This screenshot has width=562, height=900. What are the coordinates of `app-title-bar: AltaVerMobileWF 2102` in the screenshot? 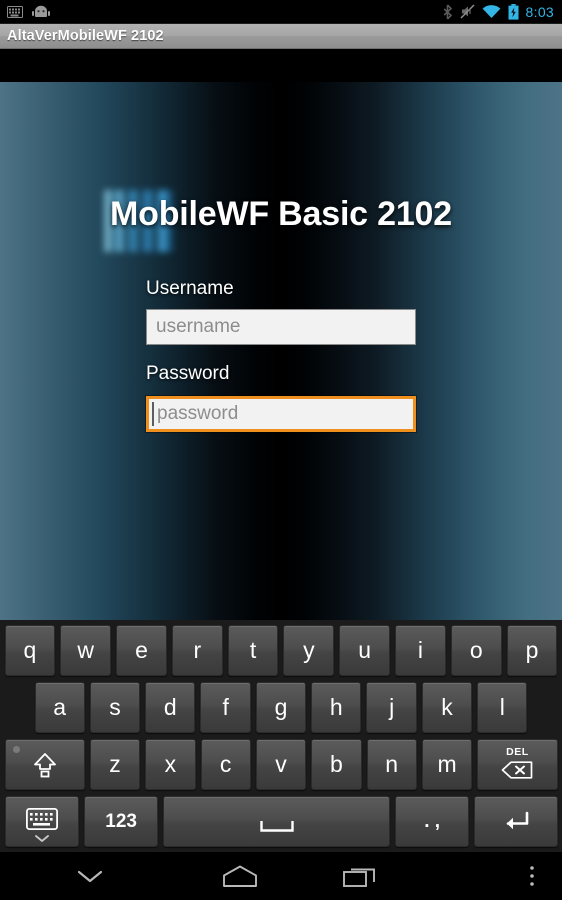 It's located at (281, 36).